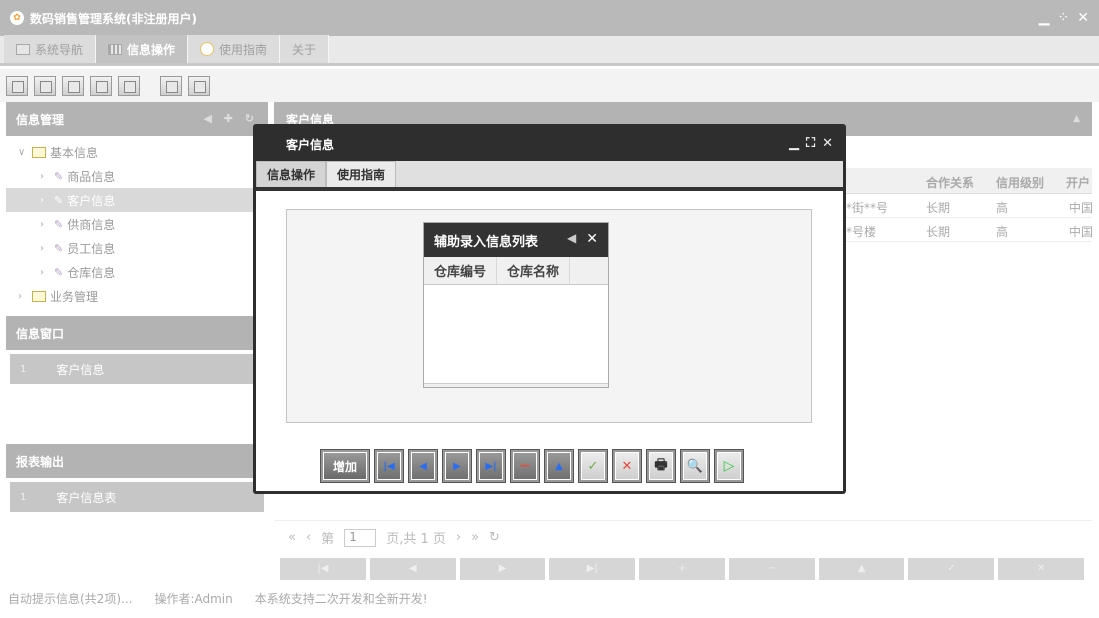 The height and width of the screenshot is (618, 1099). Describe the element at coordinates (137, 296) in the screenshot. I see `tree-folder-business: › 业务管理` at that location.